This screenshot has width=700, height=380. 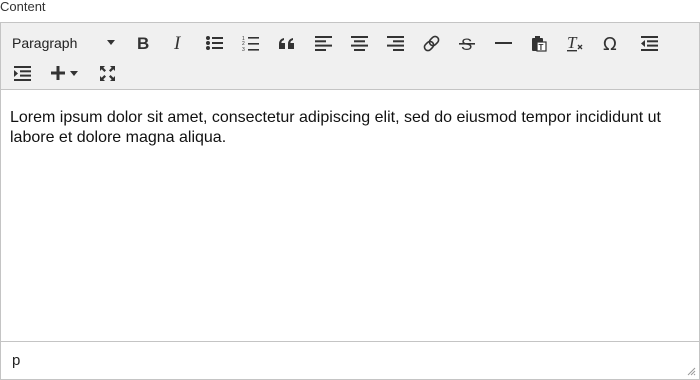 I want to click on italic-button: I, so click(x=179, y=43).